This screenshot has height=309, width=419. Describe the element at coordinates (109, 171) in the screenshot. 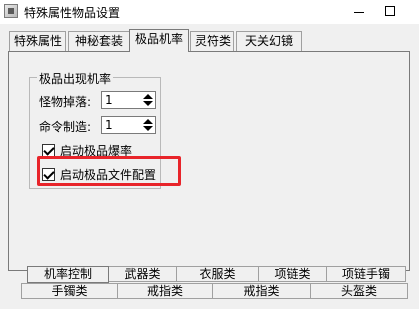

I see `highlight-annotation-box` at that location.